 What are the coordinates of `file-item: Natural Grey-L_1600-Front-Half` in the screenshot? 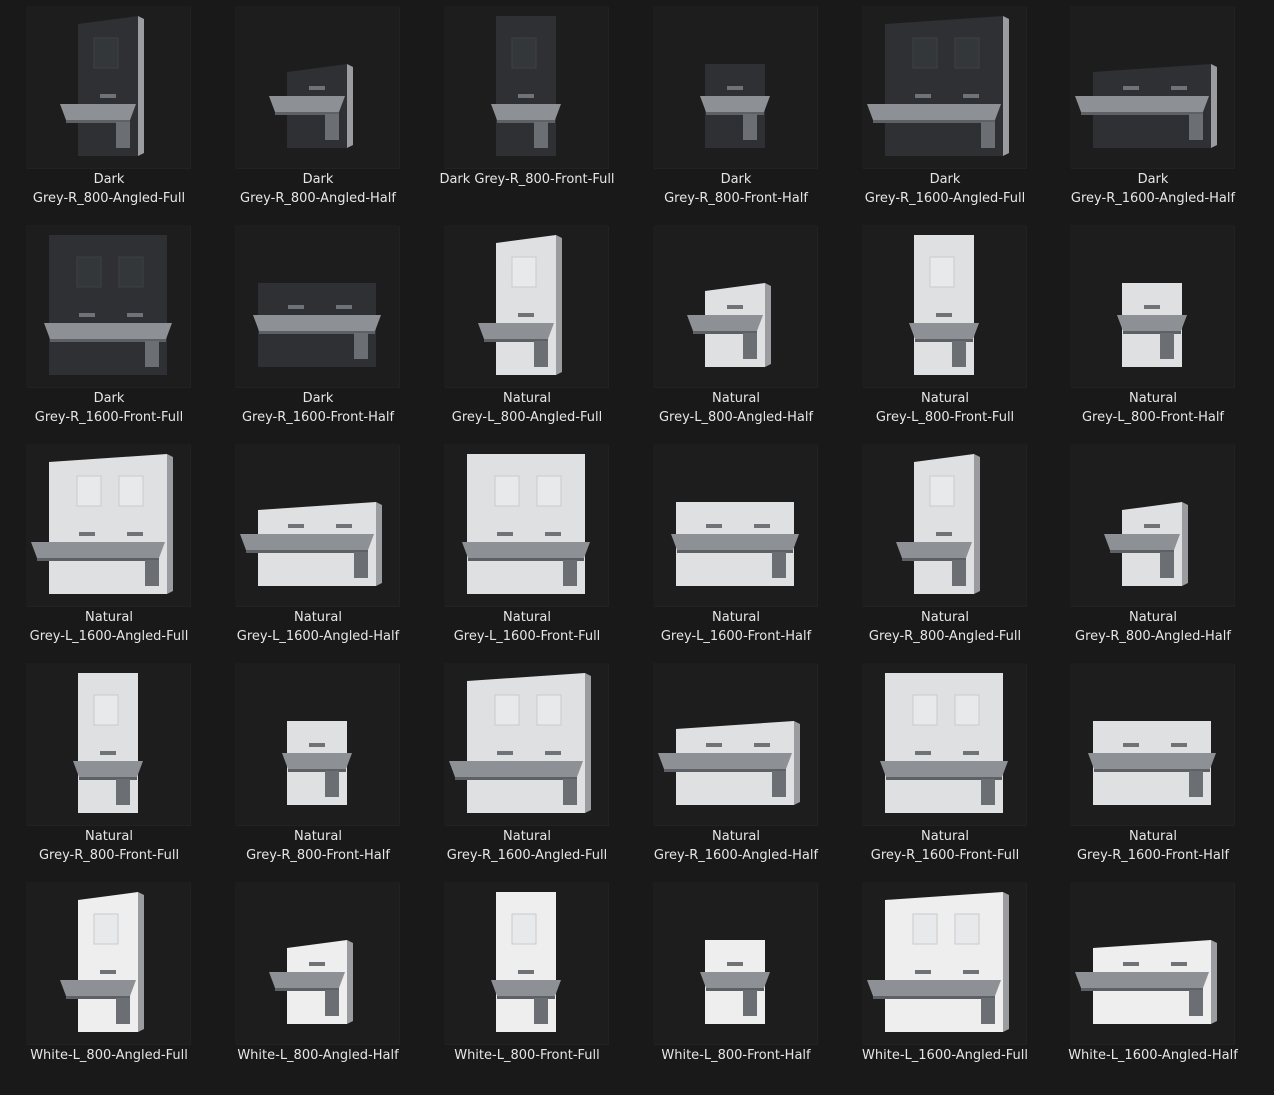 It's located at (731, 547).